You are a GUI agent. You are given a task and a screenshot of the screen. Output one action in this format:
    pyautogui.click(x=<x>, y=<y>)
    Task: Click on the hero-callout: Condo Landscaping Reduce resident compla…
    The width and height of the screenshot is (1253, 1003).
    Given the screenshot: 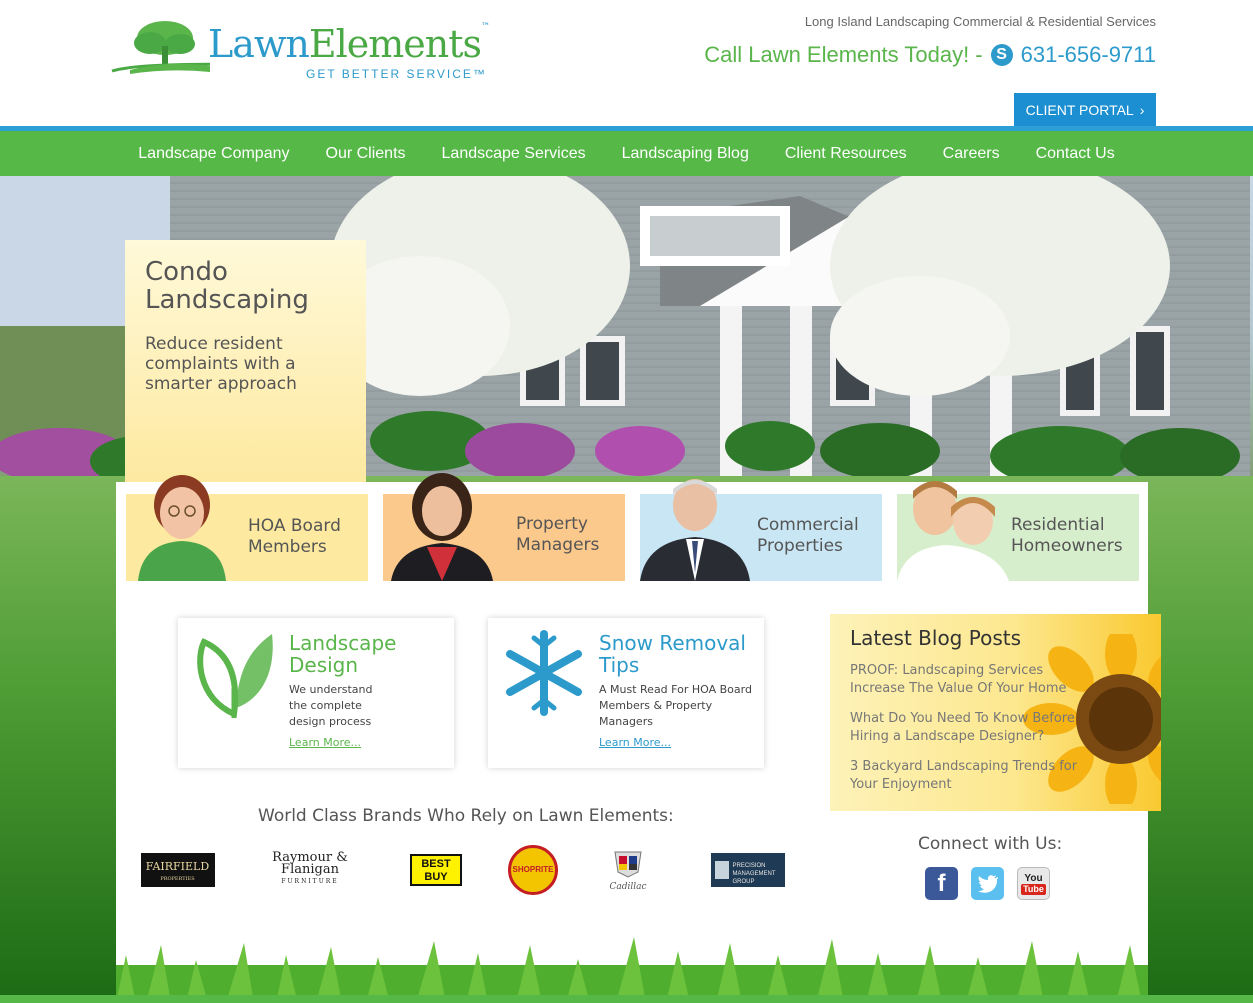 What is the action you would take?
    pyautogui.click(x=245, y=361)
    